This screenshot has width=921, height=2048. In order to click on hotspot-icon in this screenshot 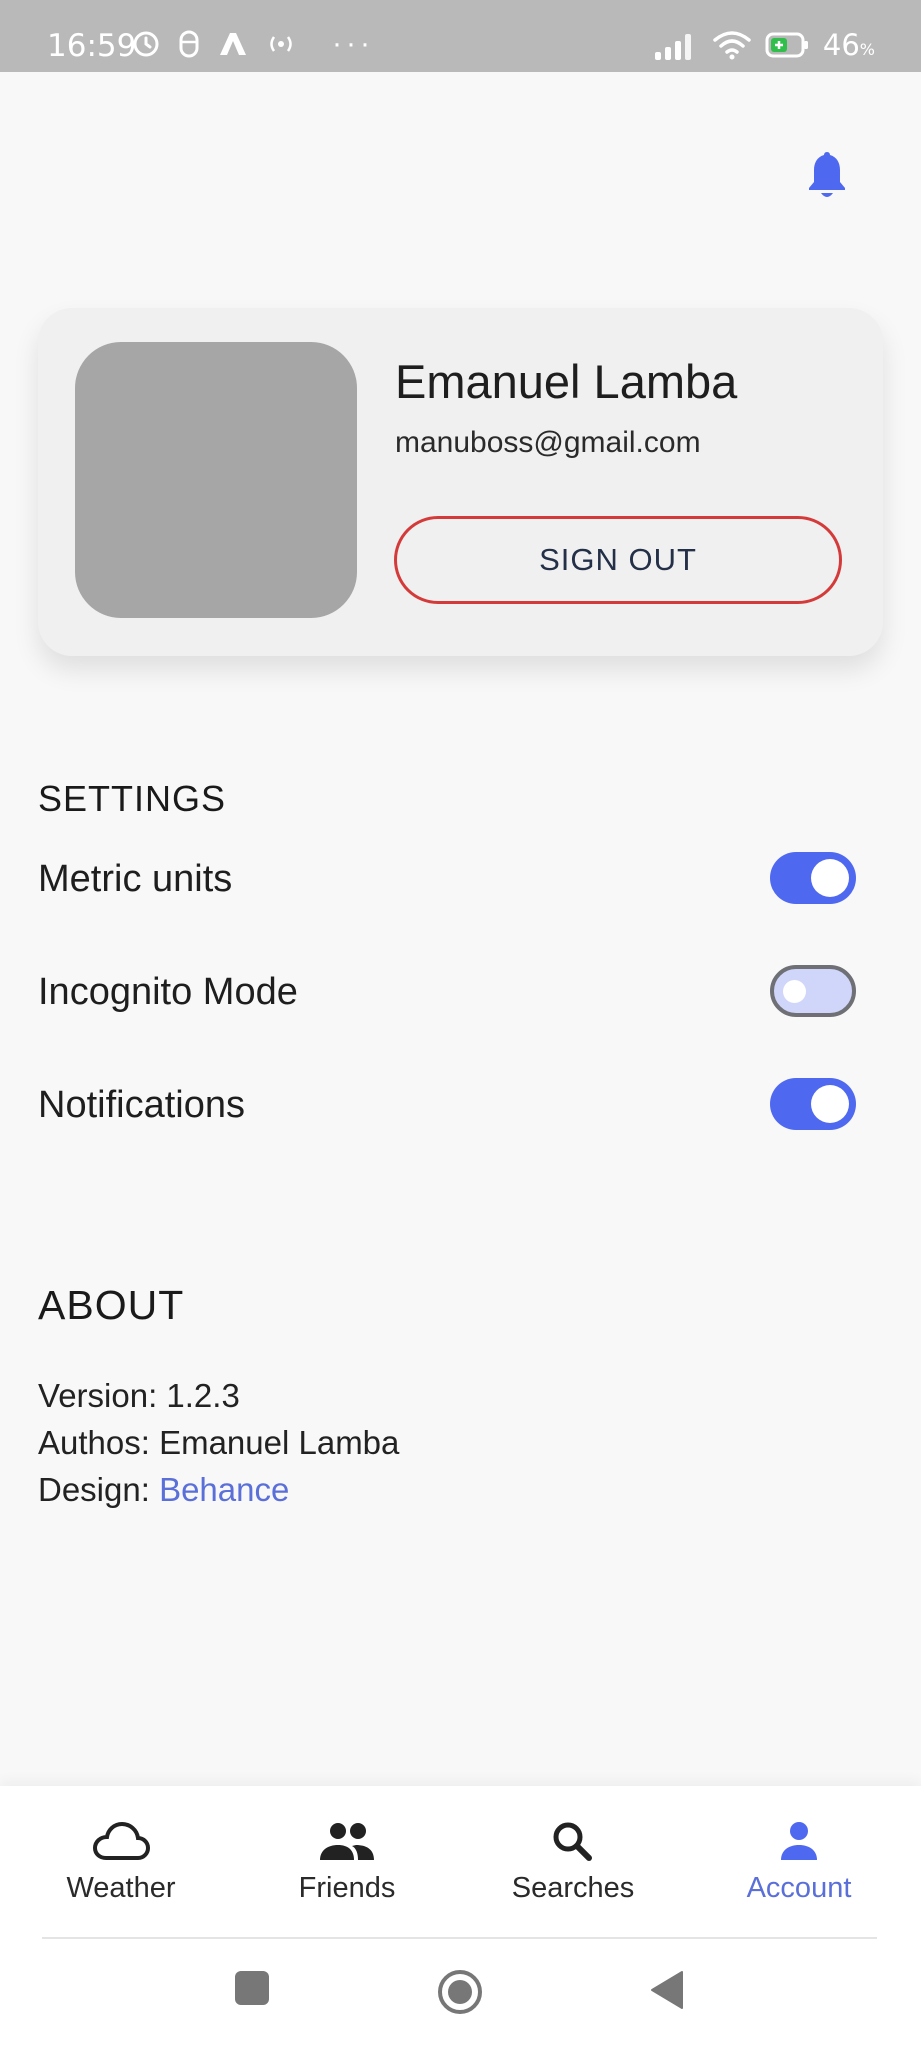, I will do `click(281, 44)`.